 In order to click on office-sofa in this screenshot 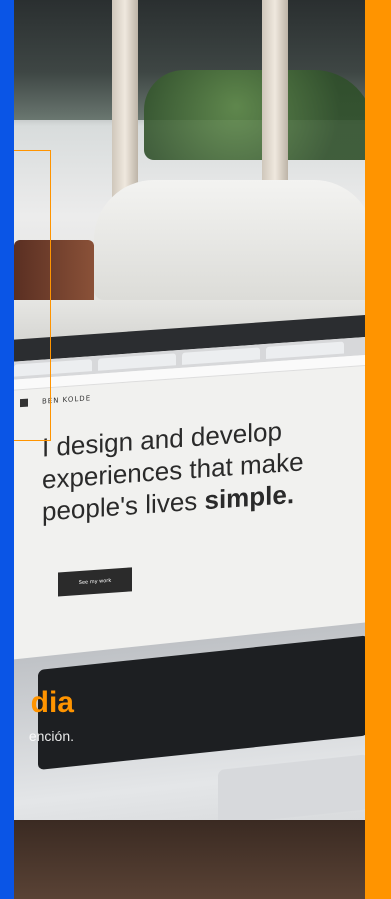, I will do `click(229, 240)`.